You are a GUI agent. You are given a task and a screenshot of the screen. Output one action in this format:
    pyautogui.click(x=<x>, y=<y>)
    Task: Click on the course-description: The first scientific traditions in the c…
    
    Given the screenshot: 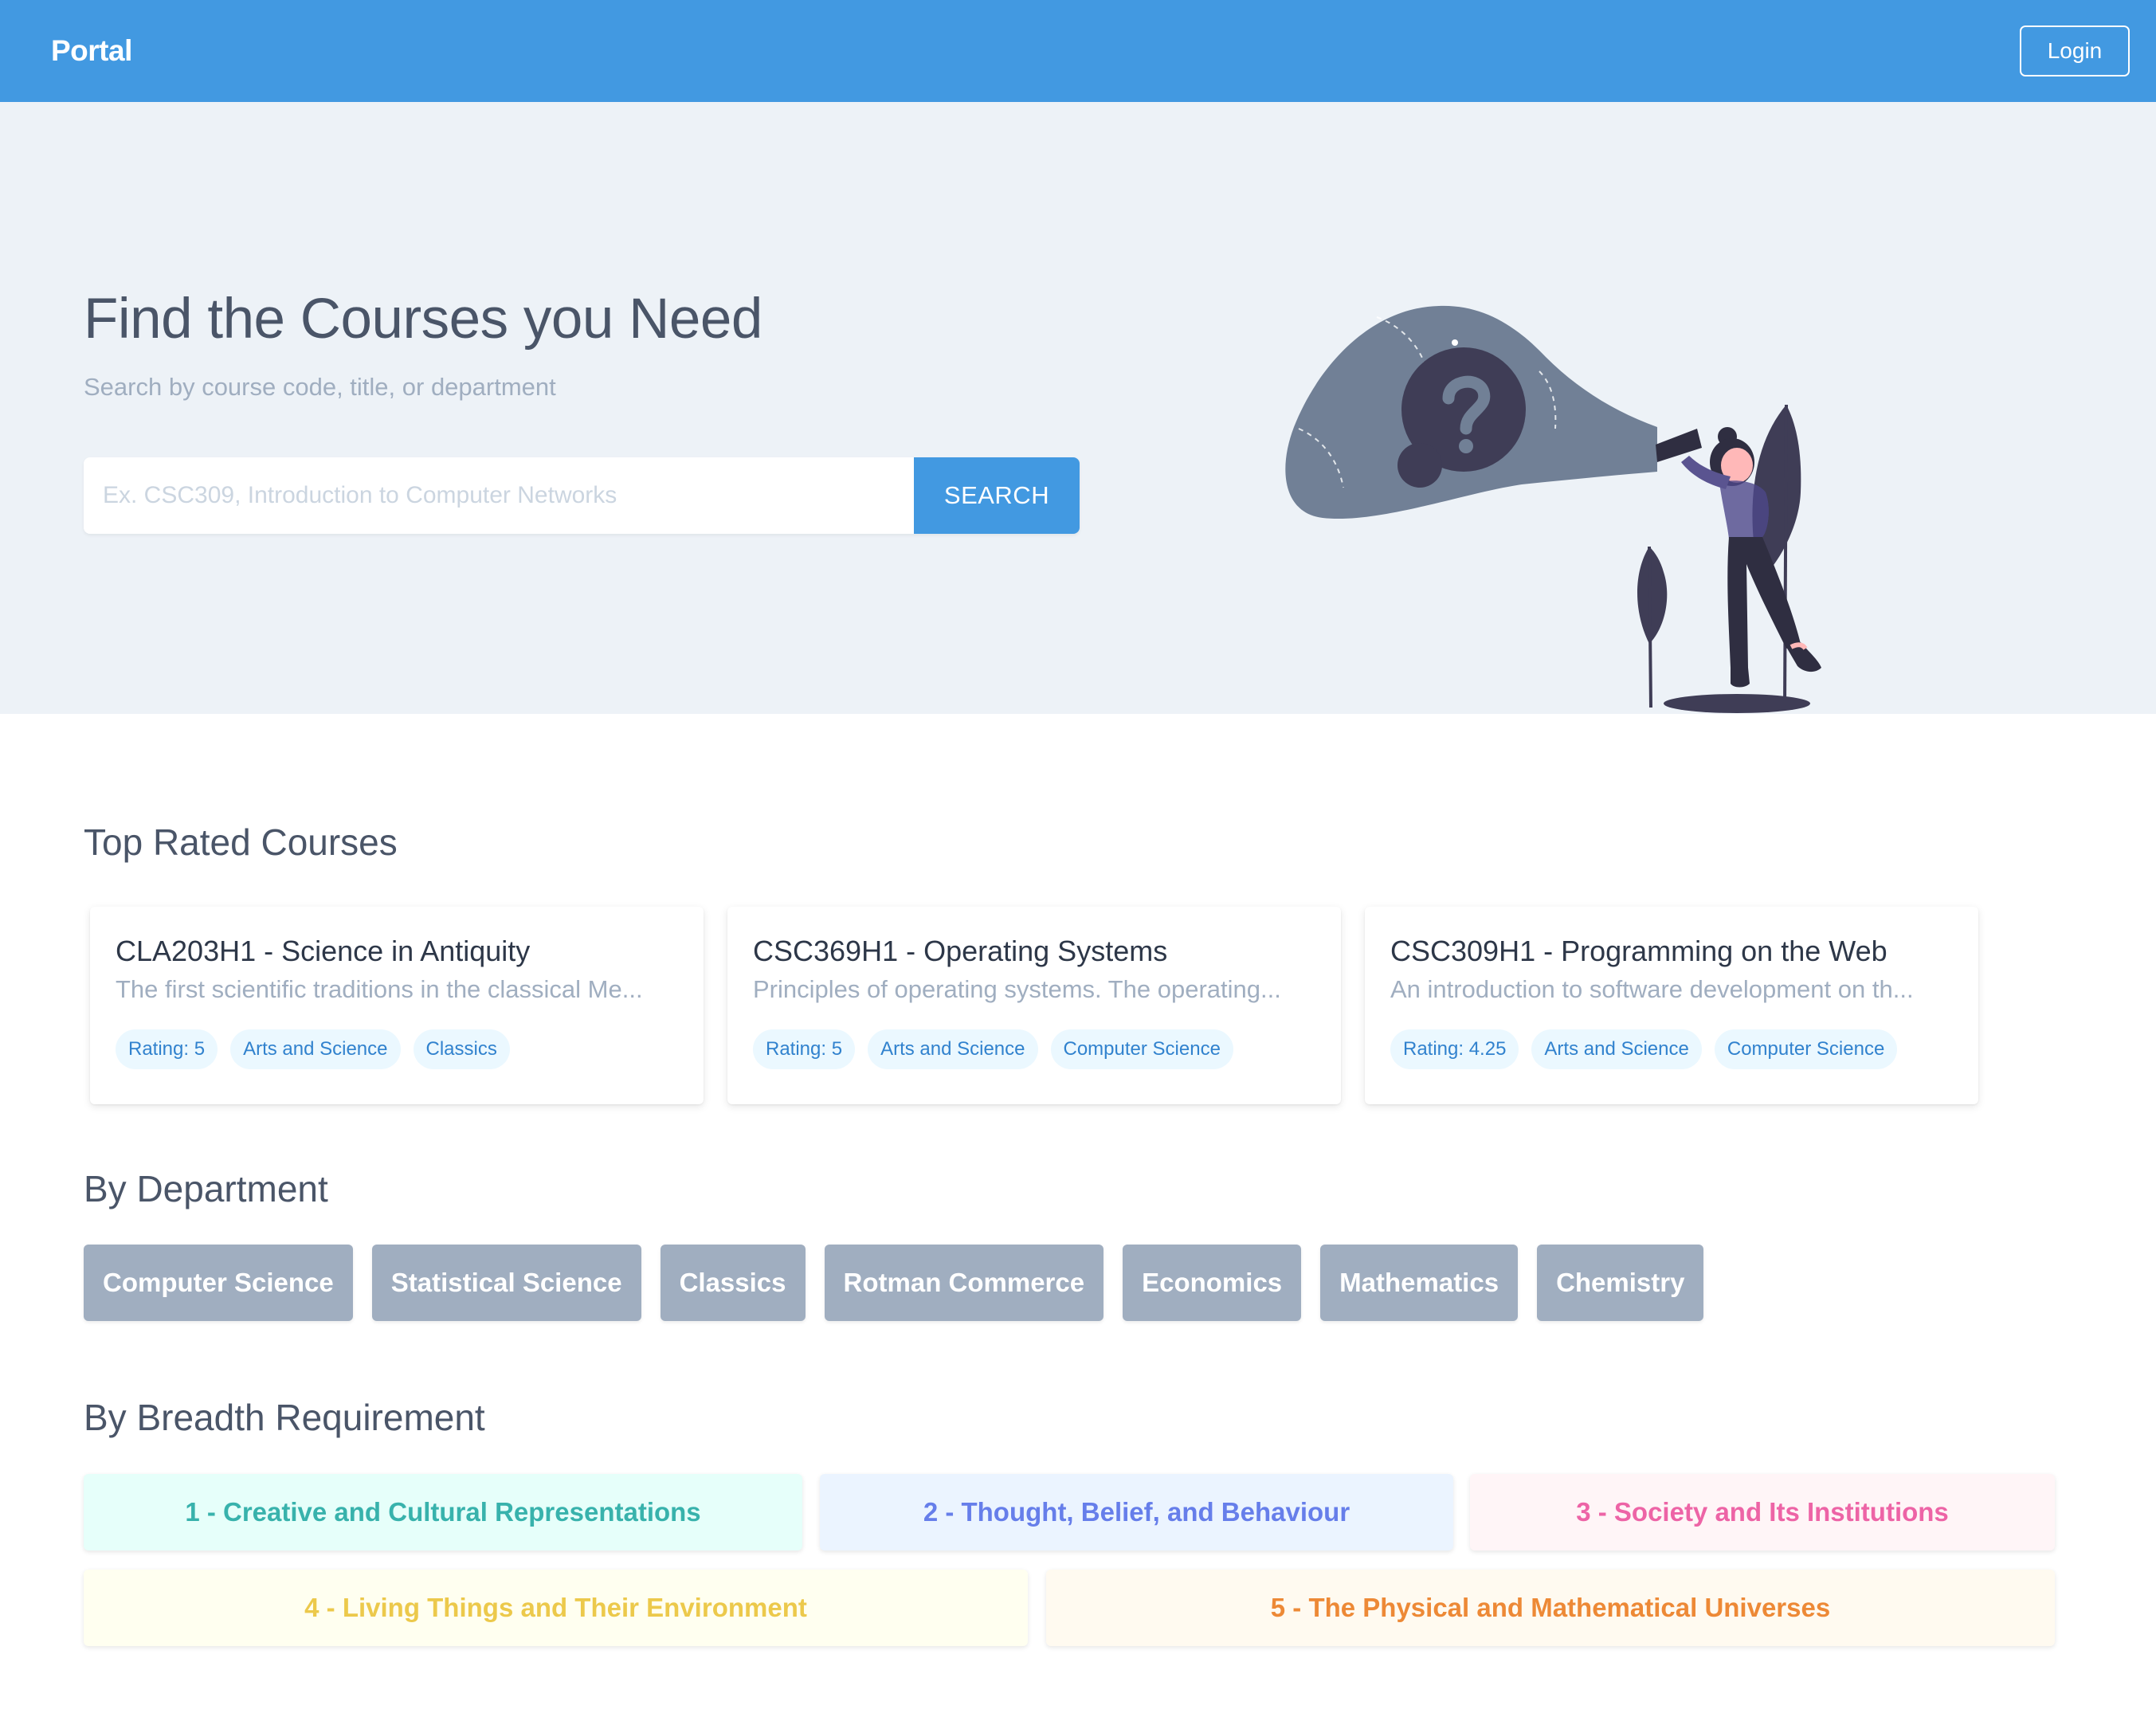 What is the action you would take?
    pyautogui.click(x=379, y=989)
    